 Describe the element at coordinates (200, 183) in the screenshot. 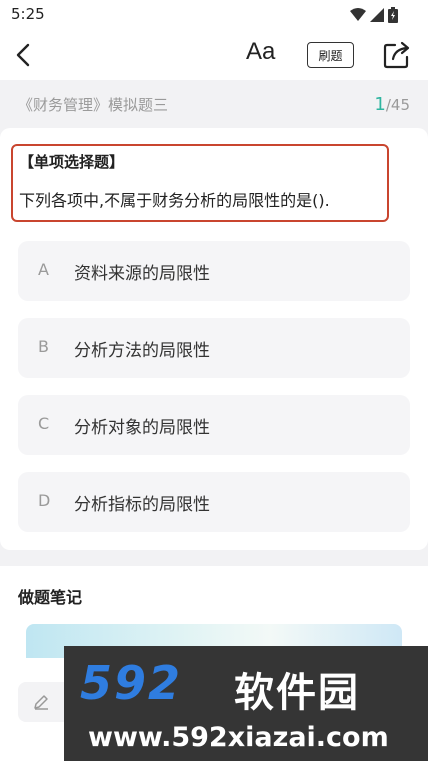

I see `question-highlight-box: 【单项选择题】 下列各项中,不属于财务分析的局限性的是().` at that location.